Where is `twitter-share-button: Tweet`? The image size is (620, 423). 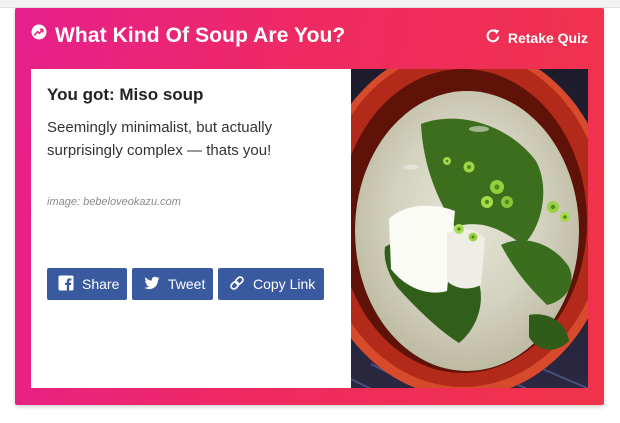
twitter-share-button: Tweet is located at coordinates (172, 284).